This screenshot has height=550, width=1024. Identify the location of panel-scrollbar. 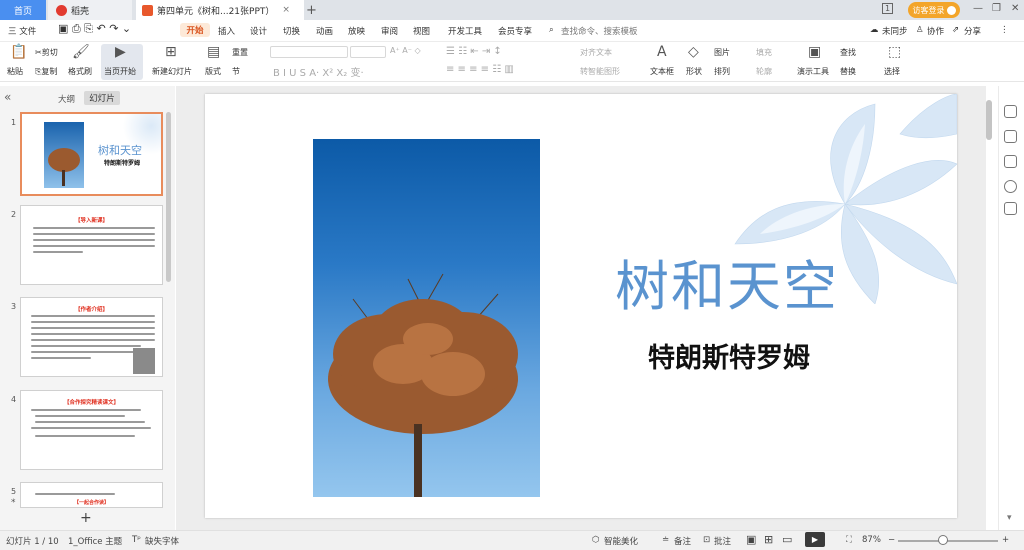
(168, 197).